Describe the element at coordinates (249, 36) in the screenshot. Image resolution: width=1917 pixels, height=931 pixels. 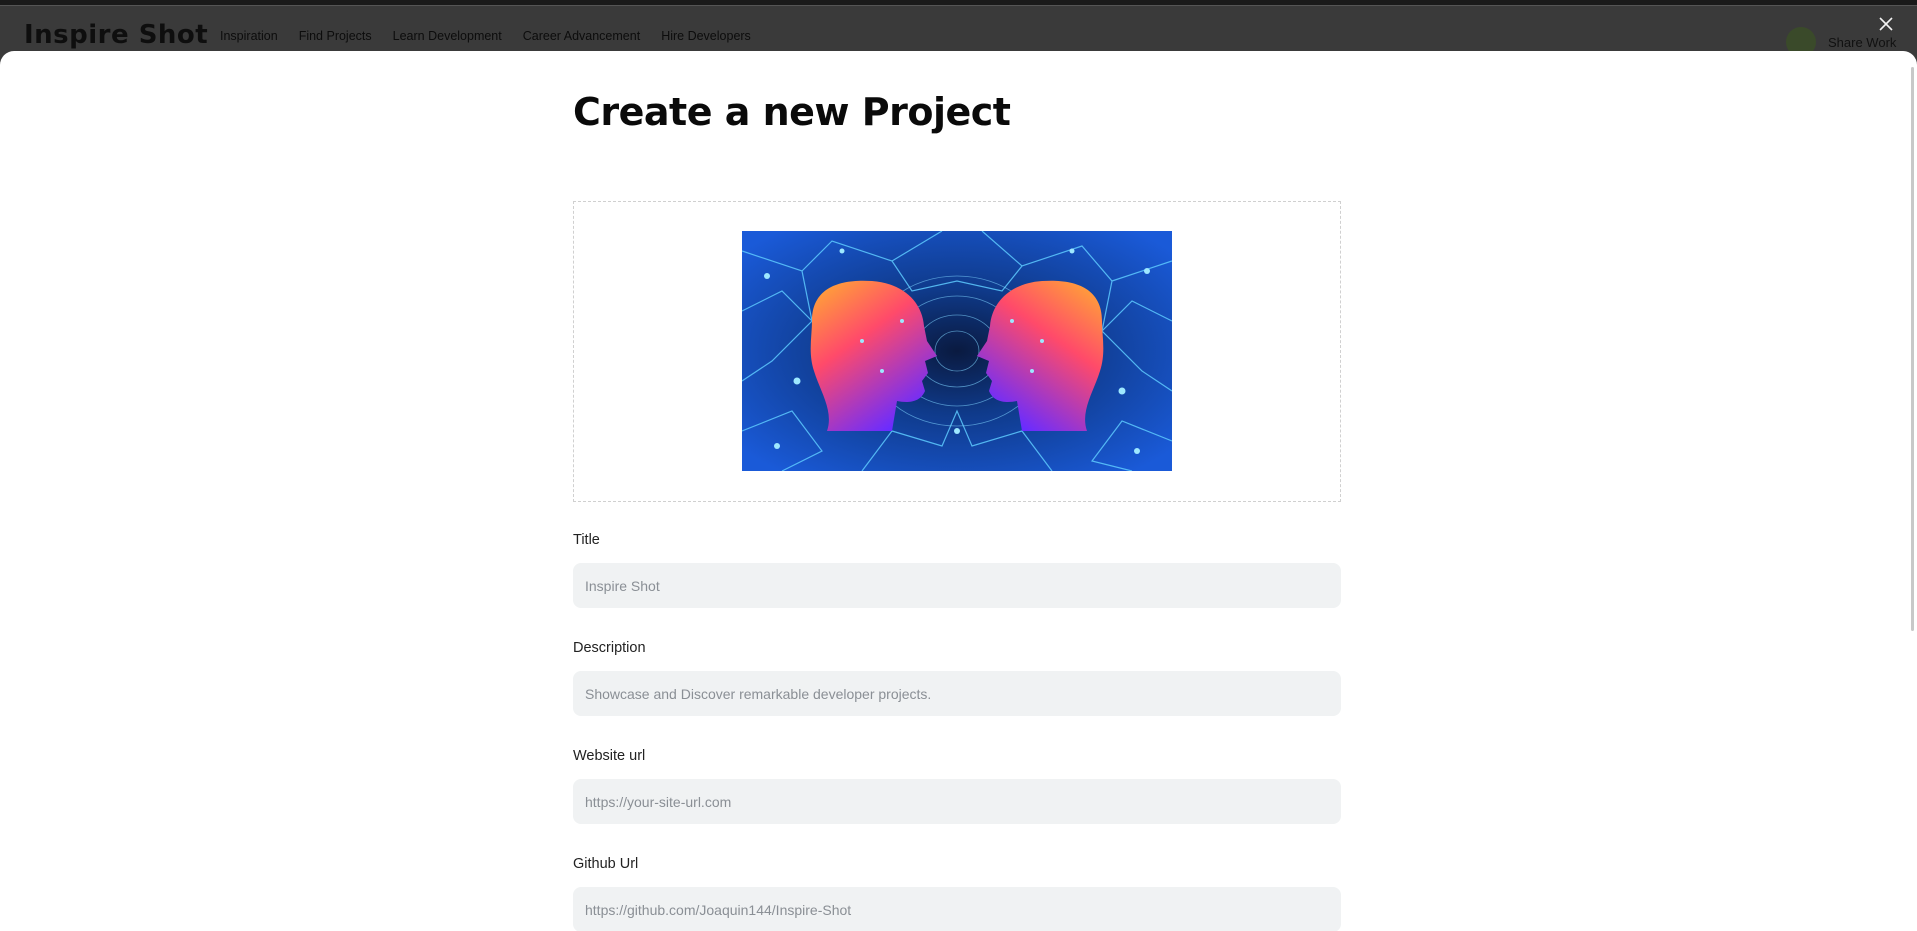
I see `nav-link-inspiration: Inspiration` at that location.